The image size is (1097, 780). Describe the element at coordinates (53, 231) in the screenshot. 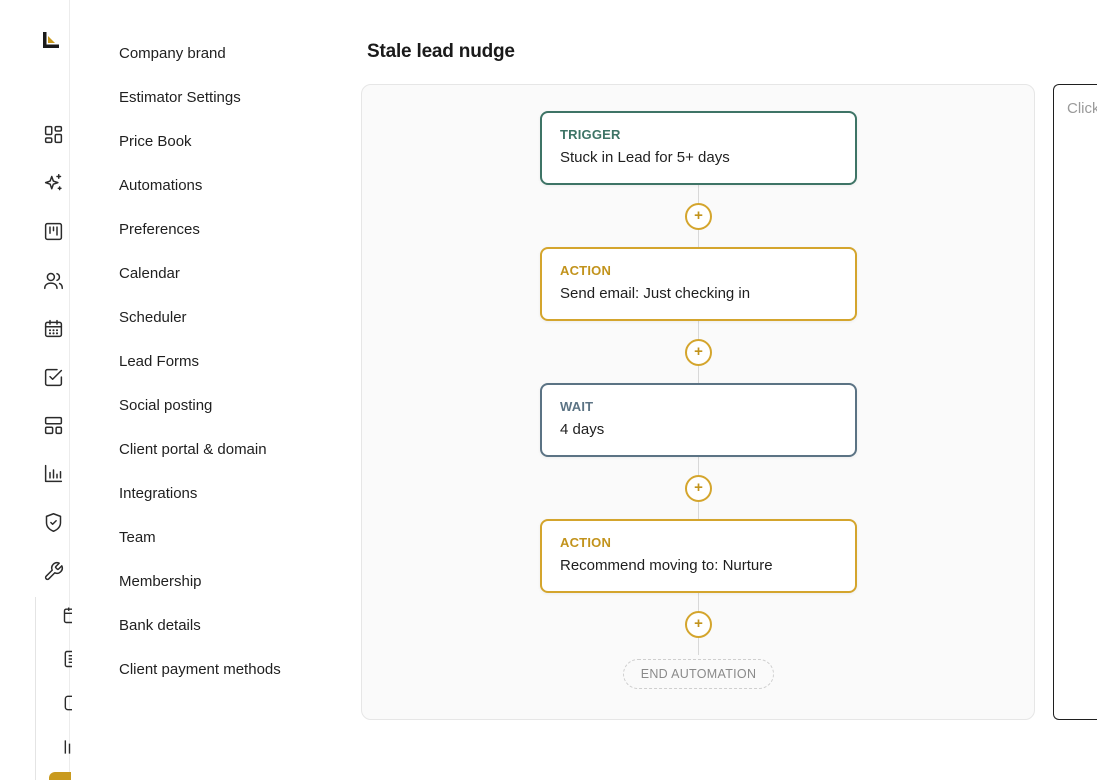

I see `kanban-icon` at that location.